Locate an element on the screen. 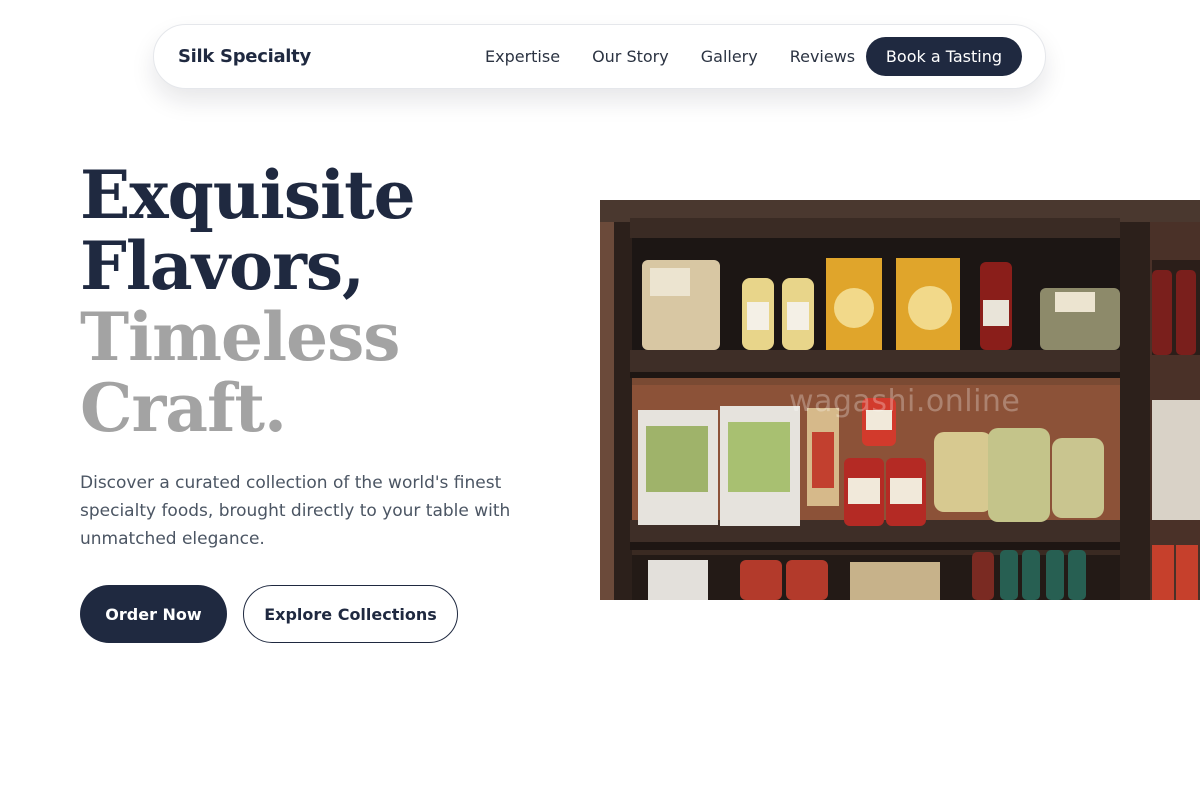 Image resolution: width=1200 pixels, height=800 pixels. nav-link-our-story: Our Story is located at coordinates (630, 56).